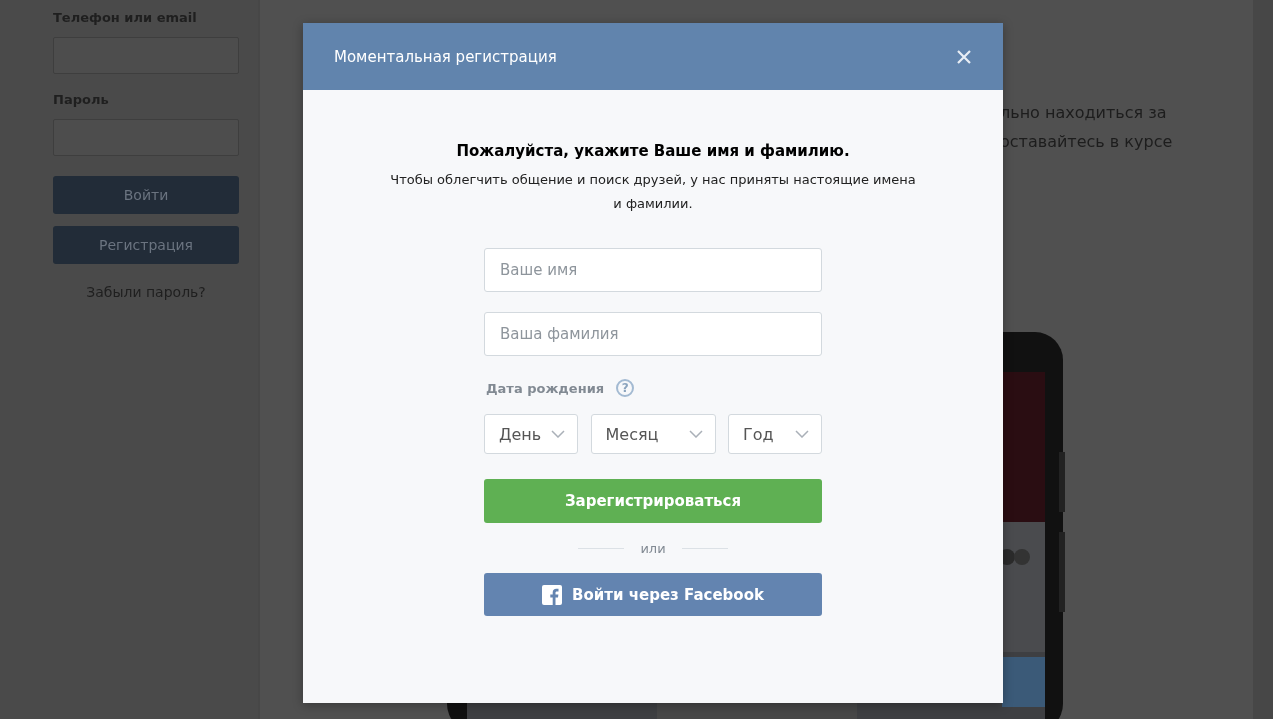  What do you see at coordinates (964, 56) in the screenshot?
I see `close-button` at bounding box center [964, 56].